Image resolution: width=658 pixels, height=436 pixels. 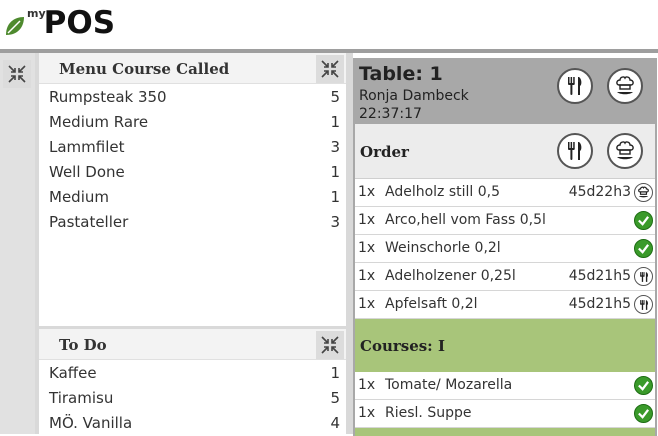 What do you see at coordinates (401, 74) in the screenshot?
I see `table-title: Table: 1` at bounding box center [401, 74].